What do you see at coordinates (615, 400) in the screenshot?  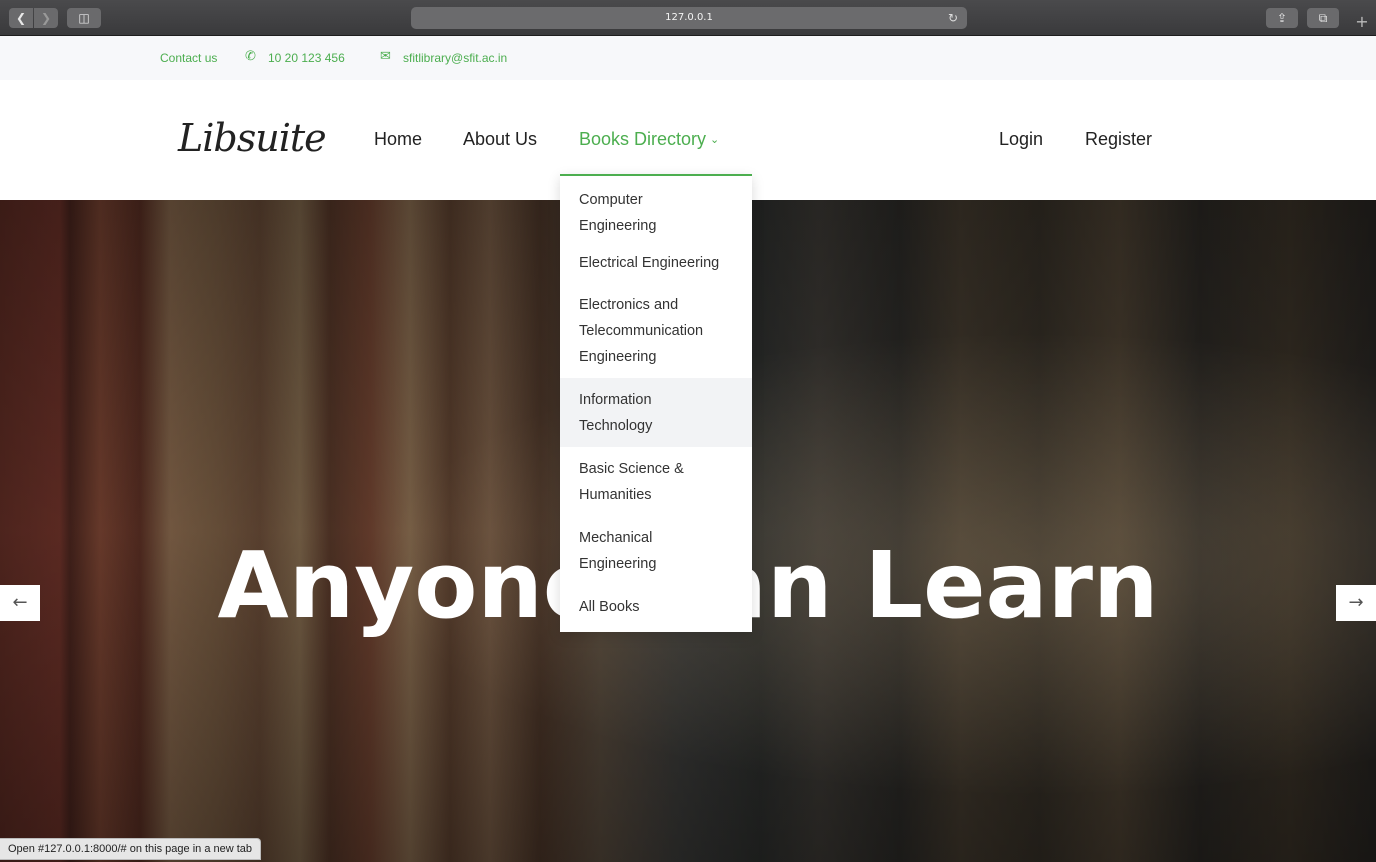 I see `dropdown-item-label: Information` at bounding box center [615, 400].